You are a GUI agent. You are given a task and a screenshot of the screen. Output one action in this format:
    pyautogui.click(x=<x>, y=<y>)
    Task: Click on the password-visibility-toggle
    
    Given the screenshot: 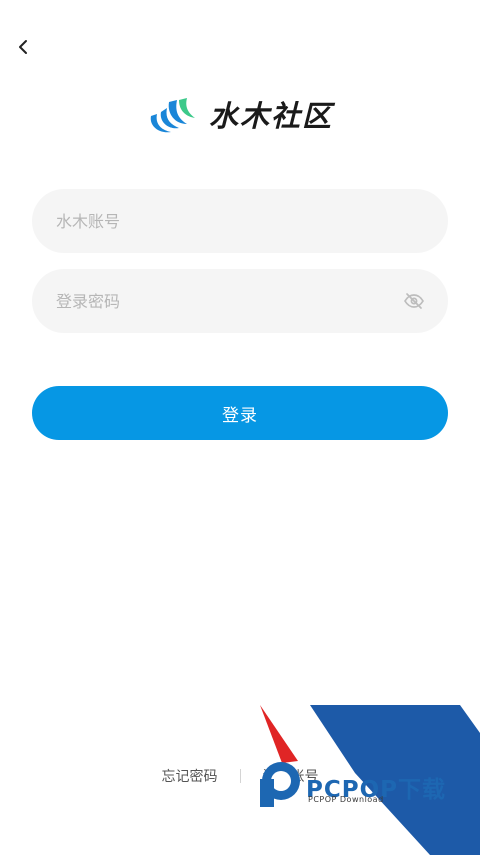 What is the action you would take?
    pyautogui.click(x=414, y=301)
    